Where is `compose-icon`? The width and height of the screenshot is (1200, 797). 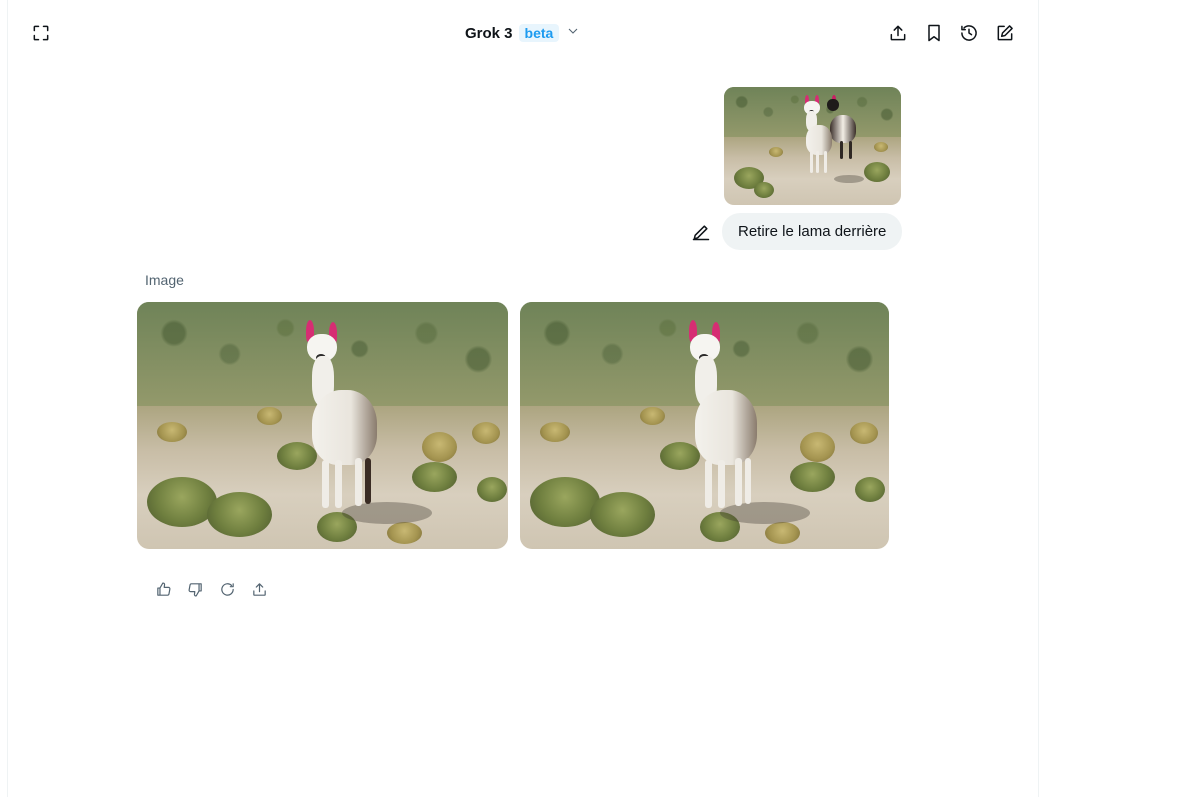
compose-icon is located at coordinates (1005, 33).